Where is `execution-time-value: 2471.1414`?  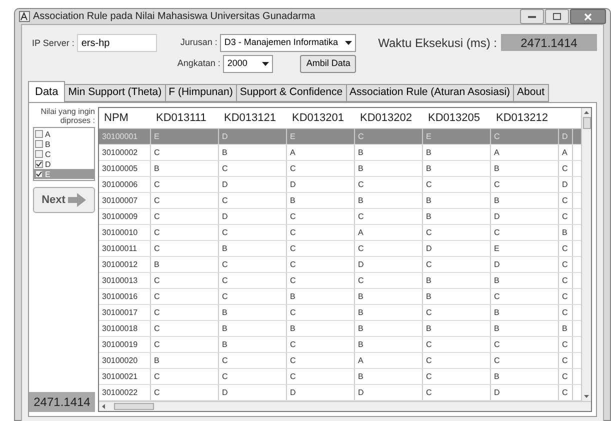 execution-time-value: 2471.1414 is located at coordinates (62, 402).